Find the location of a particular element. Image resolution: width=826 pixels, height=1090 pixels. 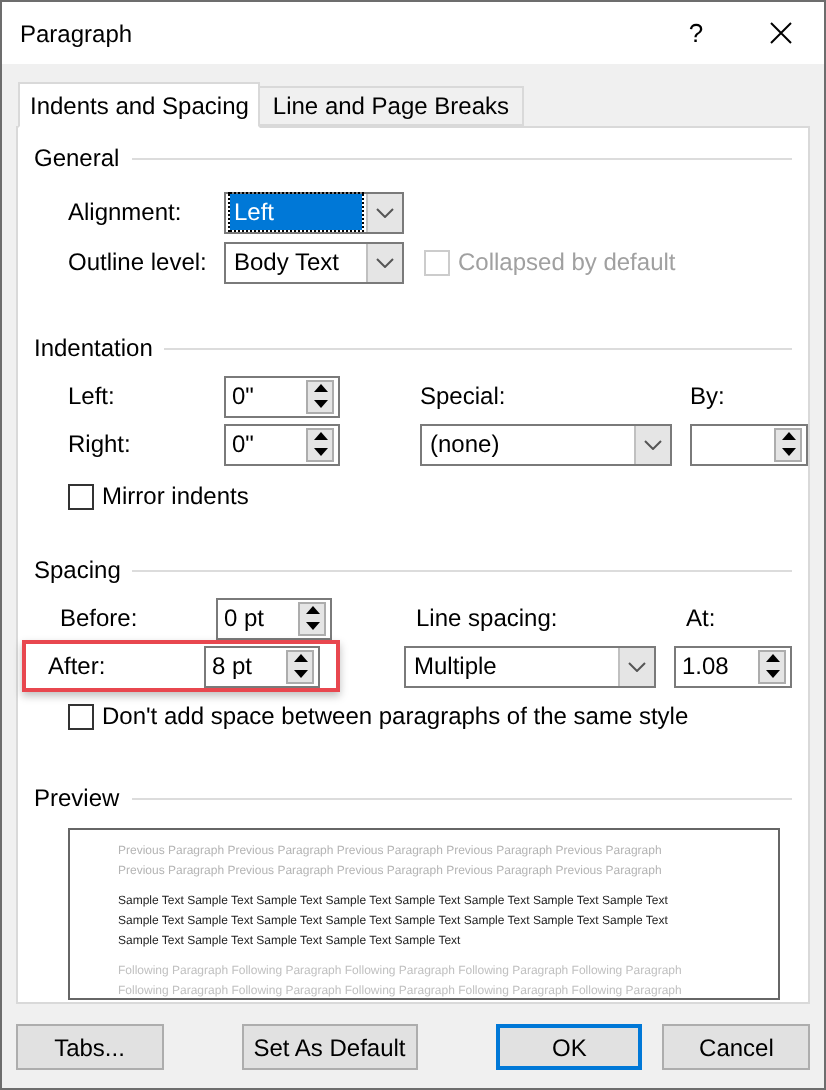

field-label: Special: is located at coordinates (464, 397).